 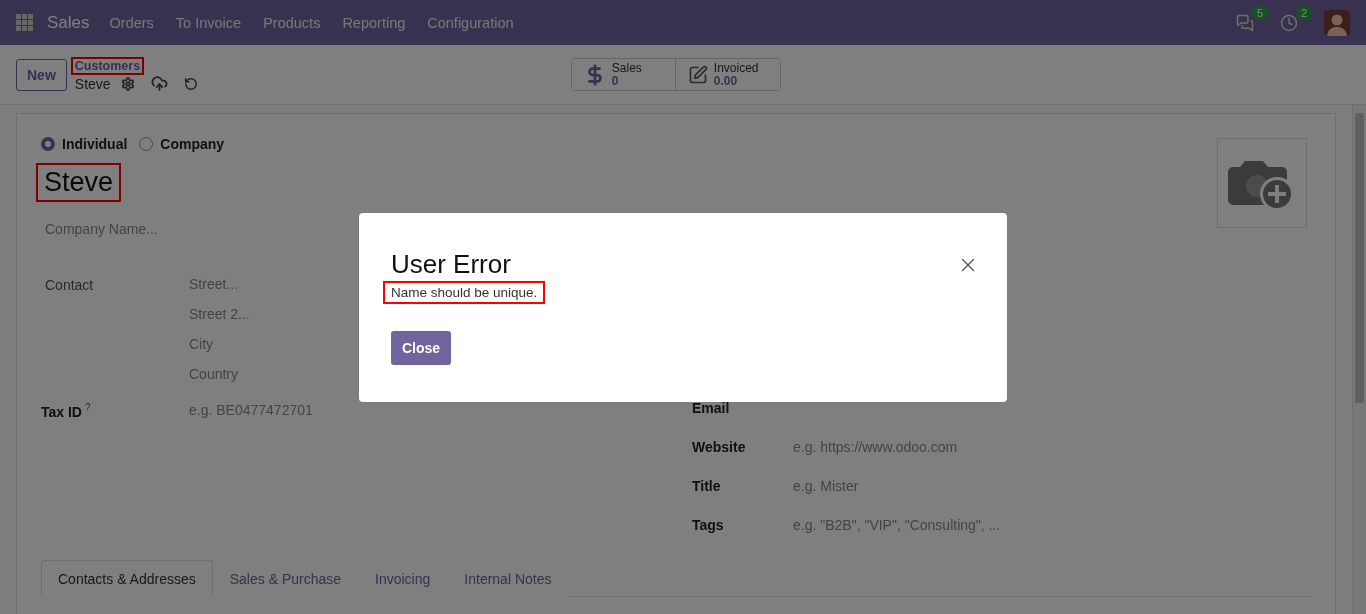 I want to click on scrollbar, so click(x=1359, y=359).